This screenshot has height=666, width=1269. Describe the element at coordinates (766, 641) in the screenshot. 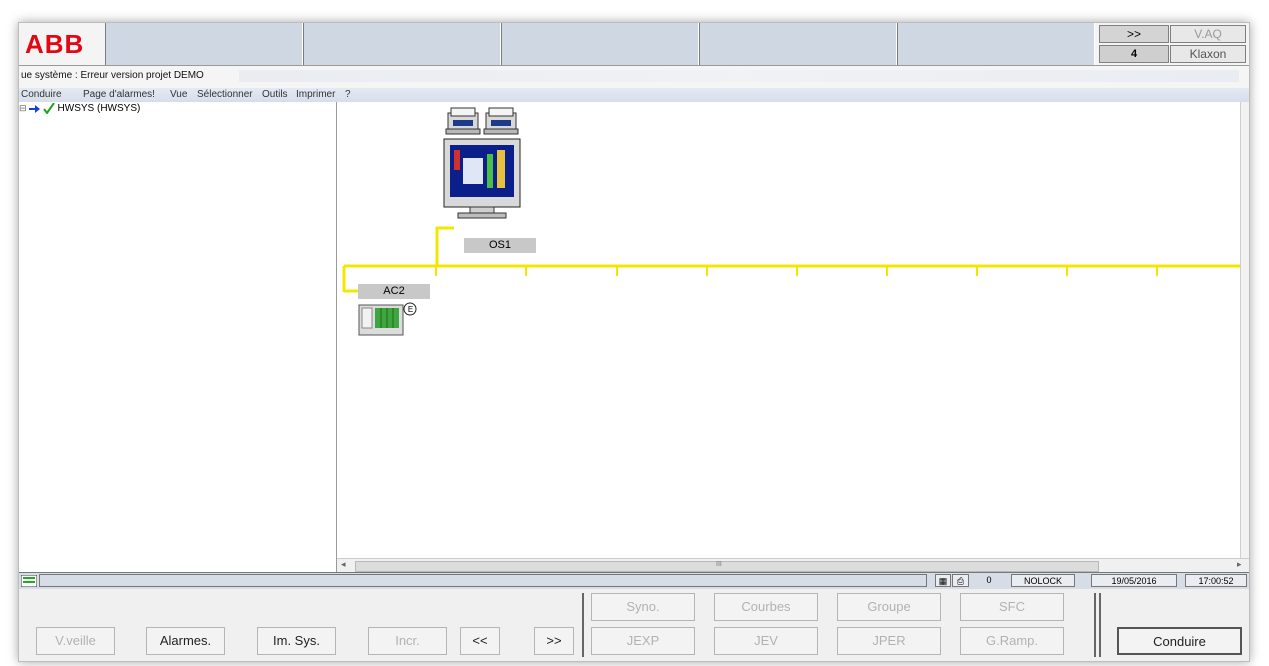

I see `jev-button: JEV` at that location.